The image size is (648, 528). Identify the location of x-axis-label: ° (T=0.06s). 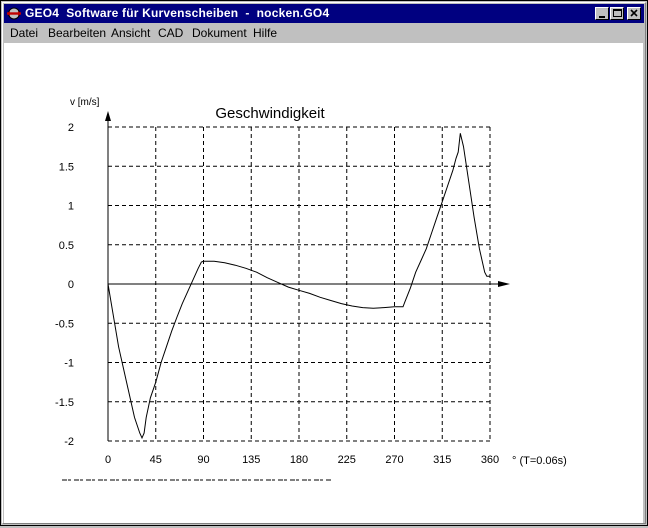
(539, 461).